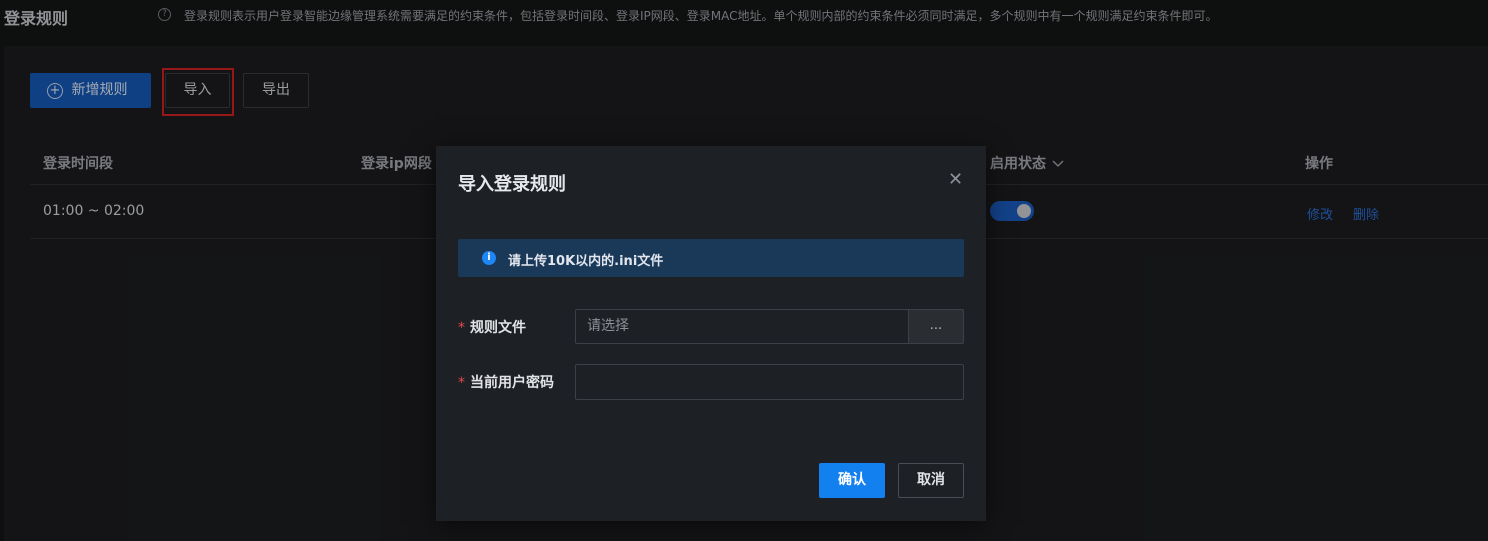 The image size is (1488, 541). Describe the element at coordinates (769, 382) in the screenshot. I see `password-input` at that location.